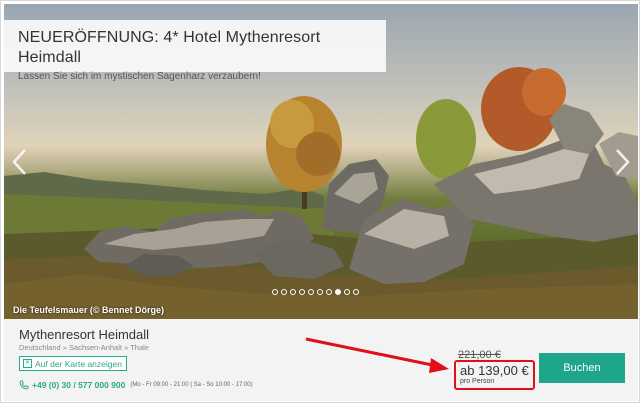 The image size is (640, 404). What do you see at coordinates (24, 385) in the screenshot?
I see `phone-icon` at bounding box center [24, 385].